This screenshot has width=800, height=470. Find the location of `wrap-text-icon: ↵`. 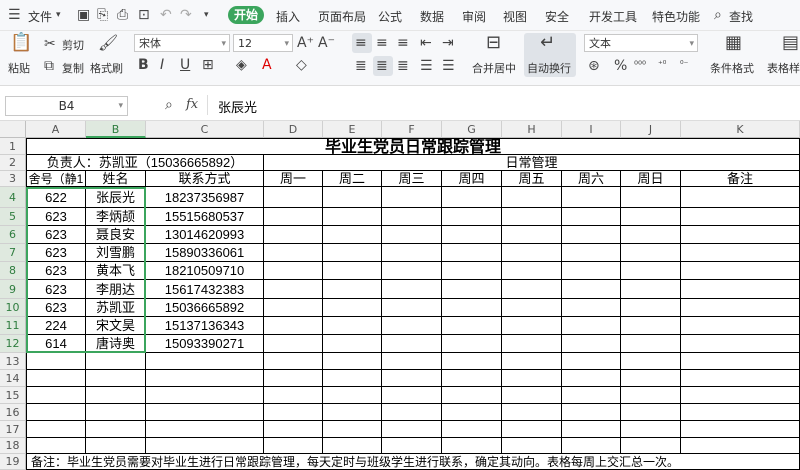

wrap-text-icon: ↵ is located at coordinates (547, 43).